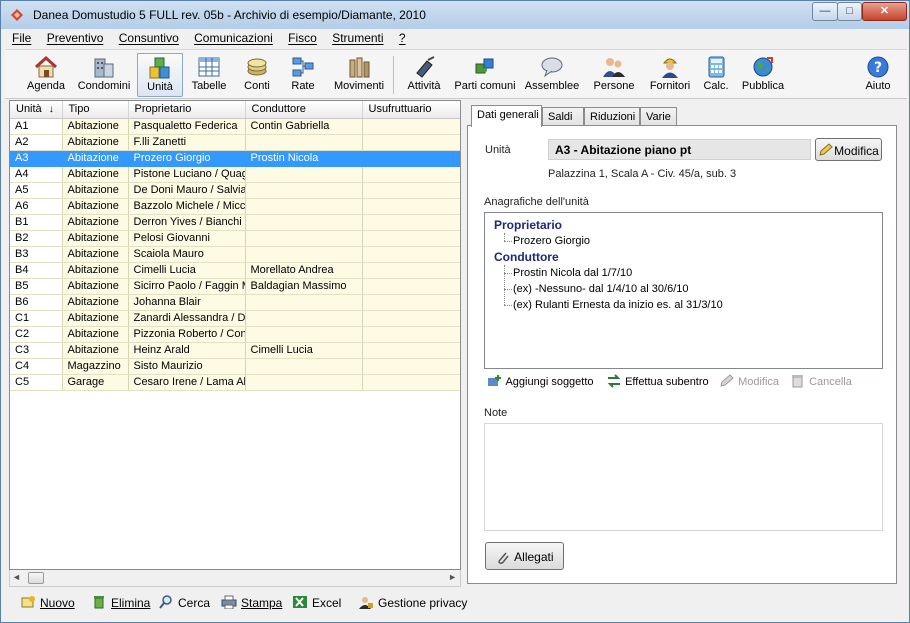 This screenshot has height=623, width=910. Describe the element at coordinates (209, 75) in the screenshot. I see `tabelle-button: Tabelle` at that location.